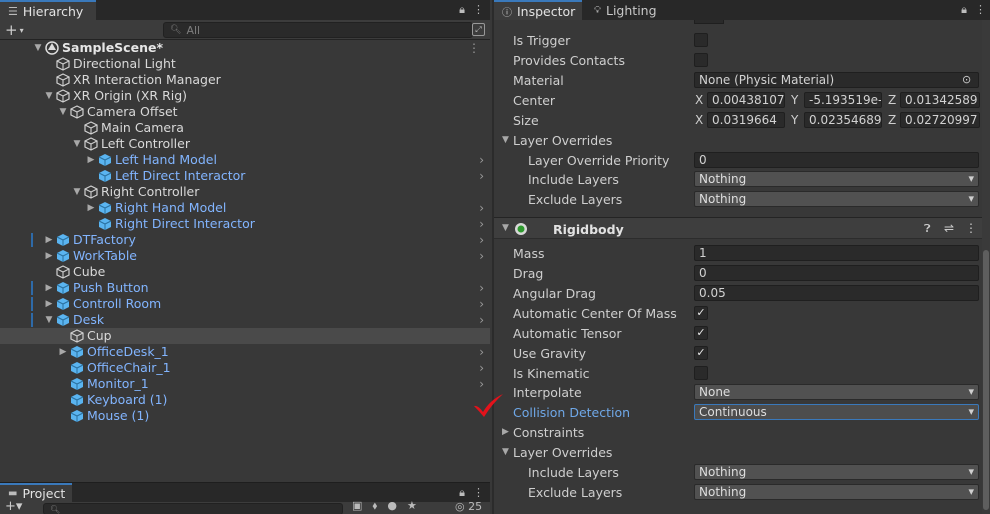 This screenshot has height=514, width=990. What do you see at coordinates (245, 224) in the screenshot?
I see `hierarchy-item: Right Direct Interactor ›` at bounding box center [245, 224].